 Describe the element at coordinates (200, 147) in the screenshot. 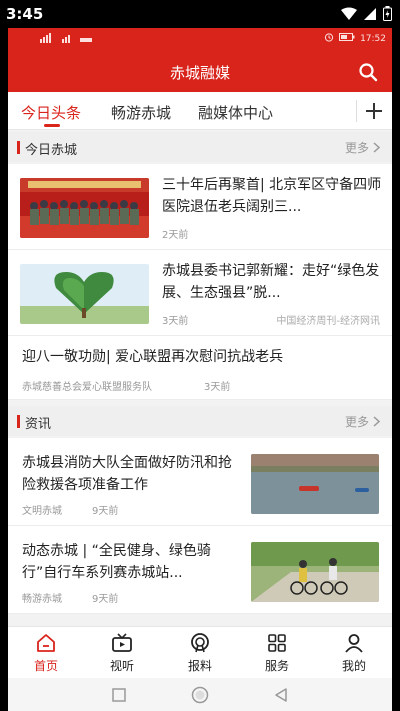

I see `section-header-today: 今日赤城 更多` at that location.